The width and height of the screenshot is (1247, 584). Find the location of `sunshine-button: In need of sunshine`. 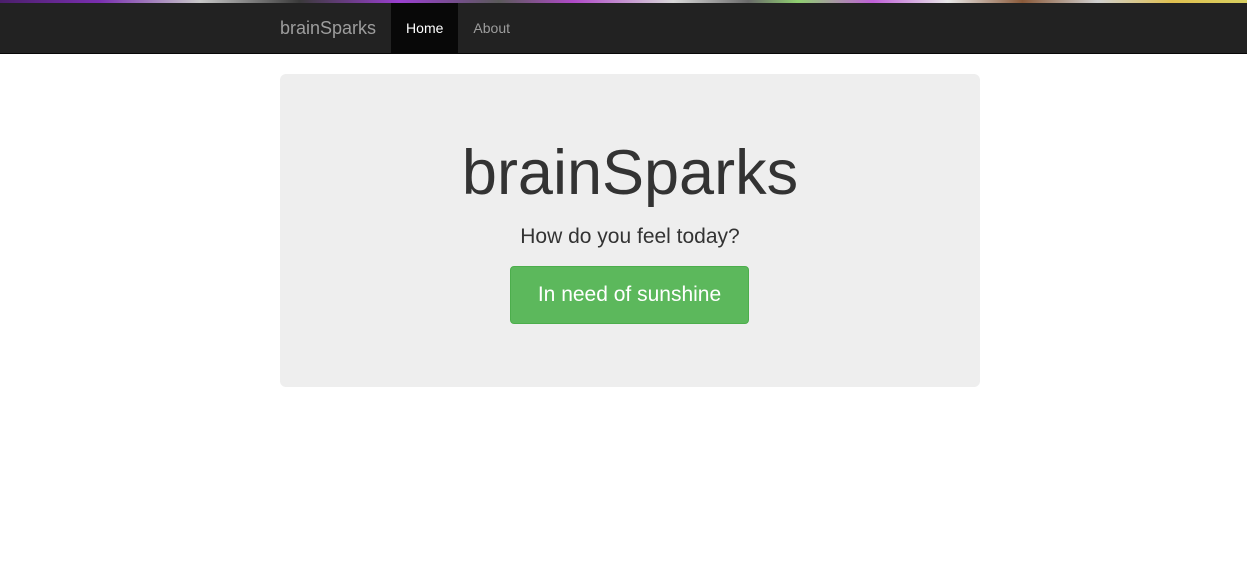

sunshine-button: In need of sunshine is located at coordinates (629, 295).